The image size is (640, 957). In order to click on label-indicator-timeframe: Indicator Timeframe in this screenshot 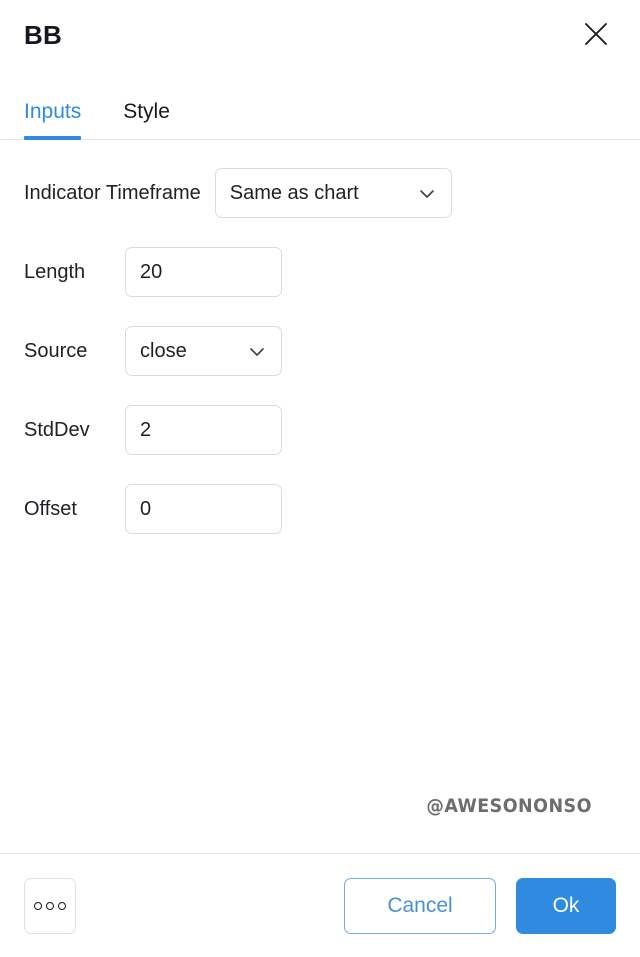, I will do `click(112, 193)`.